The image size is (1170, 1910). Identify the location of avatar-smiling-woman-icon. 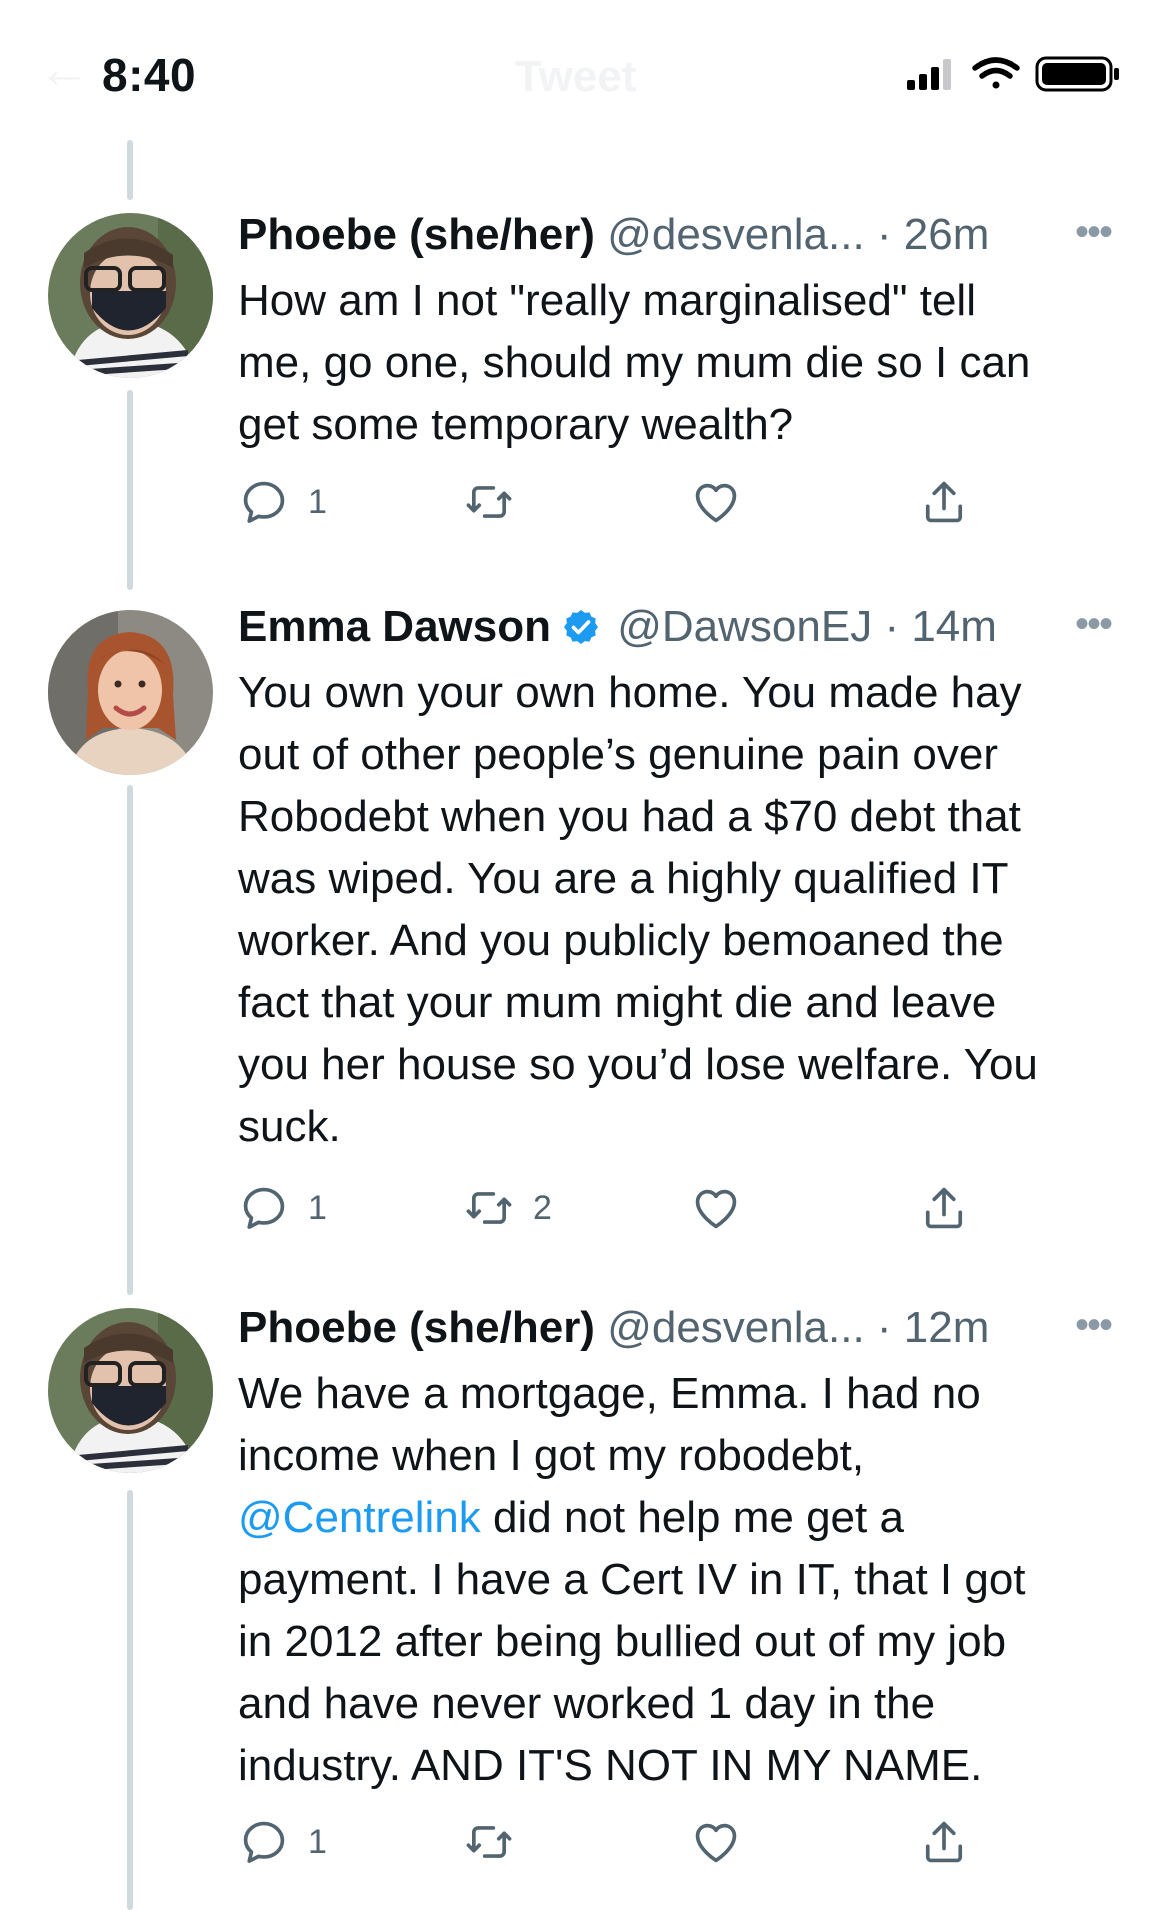
(130, 692).